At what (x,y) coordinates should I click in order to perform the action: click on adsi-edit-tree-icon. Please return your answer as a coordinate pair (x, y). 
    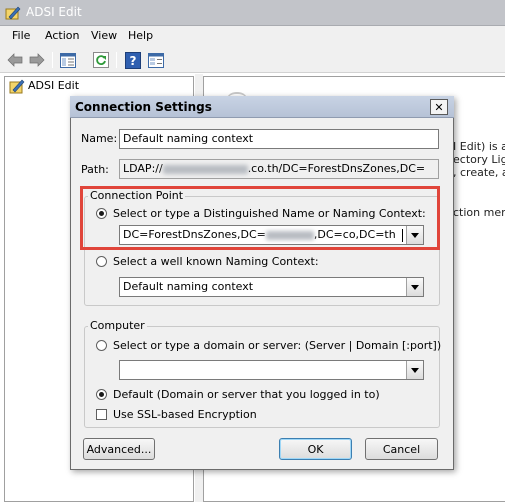
    Looking at the image, I should click on (17, 86).